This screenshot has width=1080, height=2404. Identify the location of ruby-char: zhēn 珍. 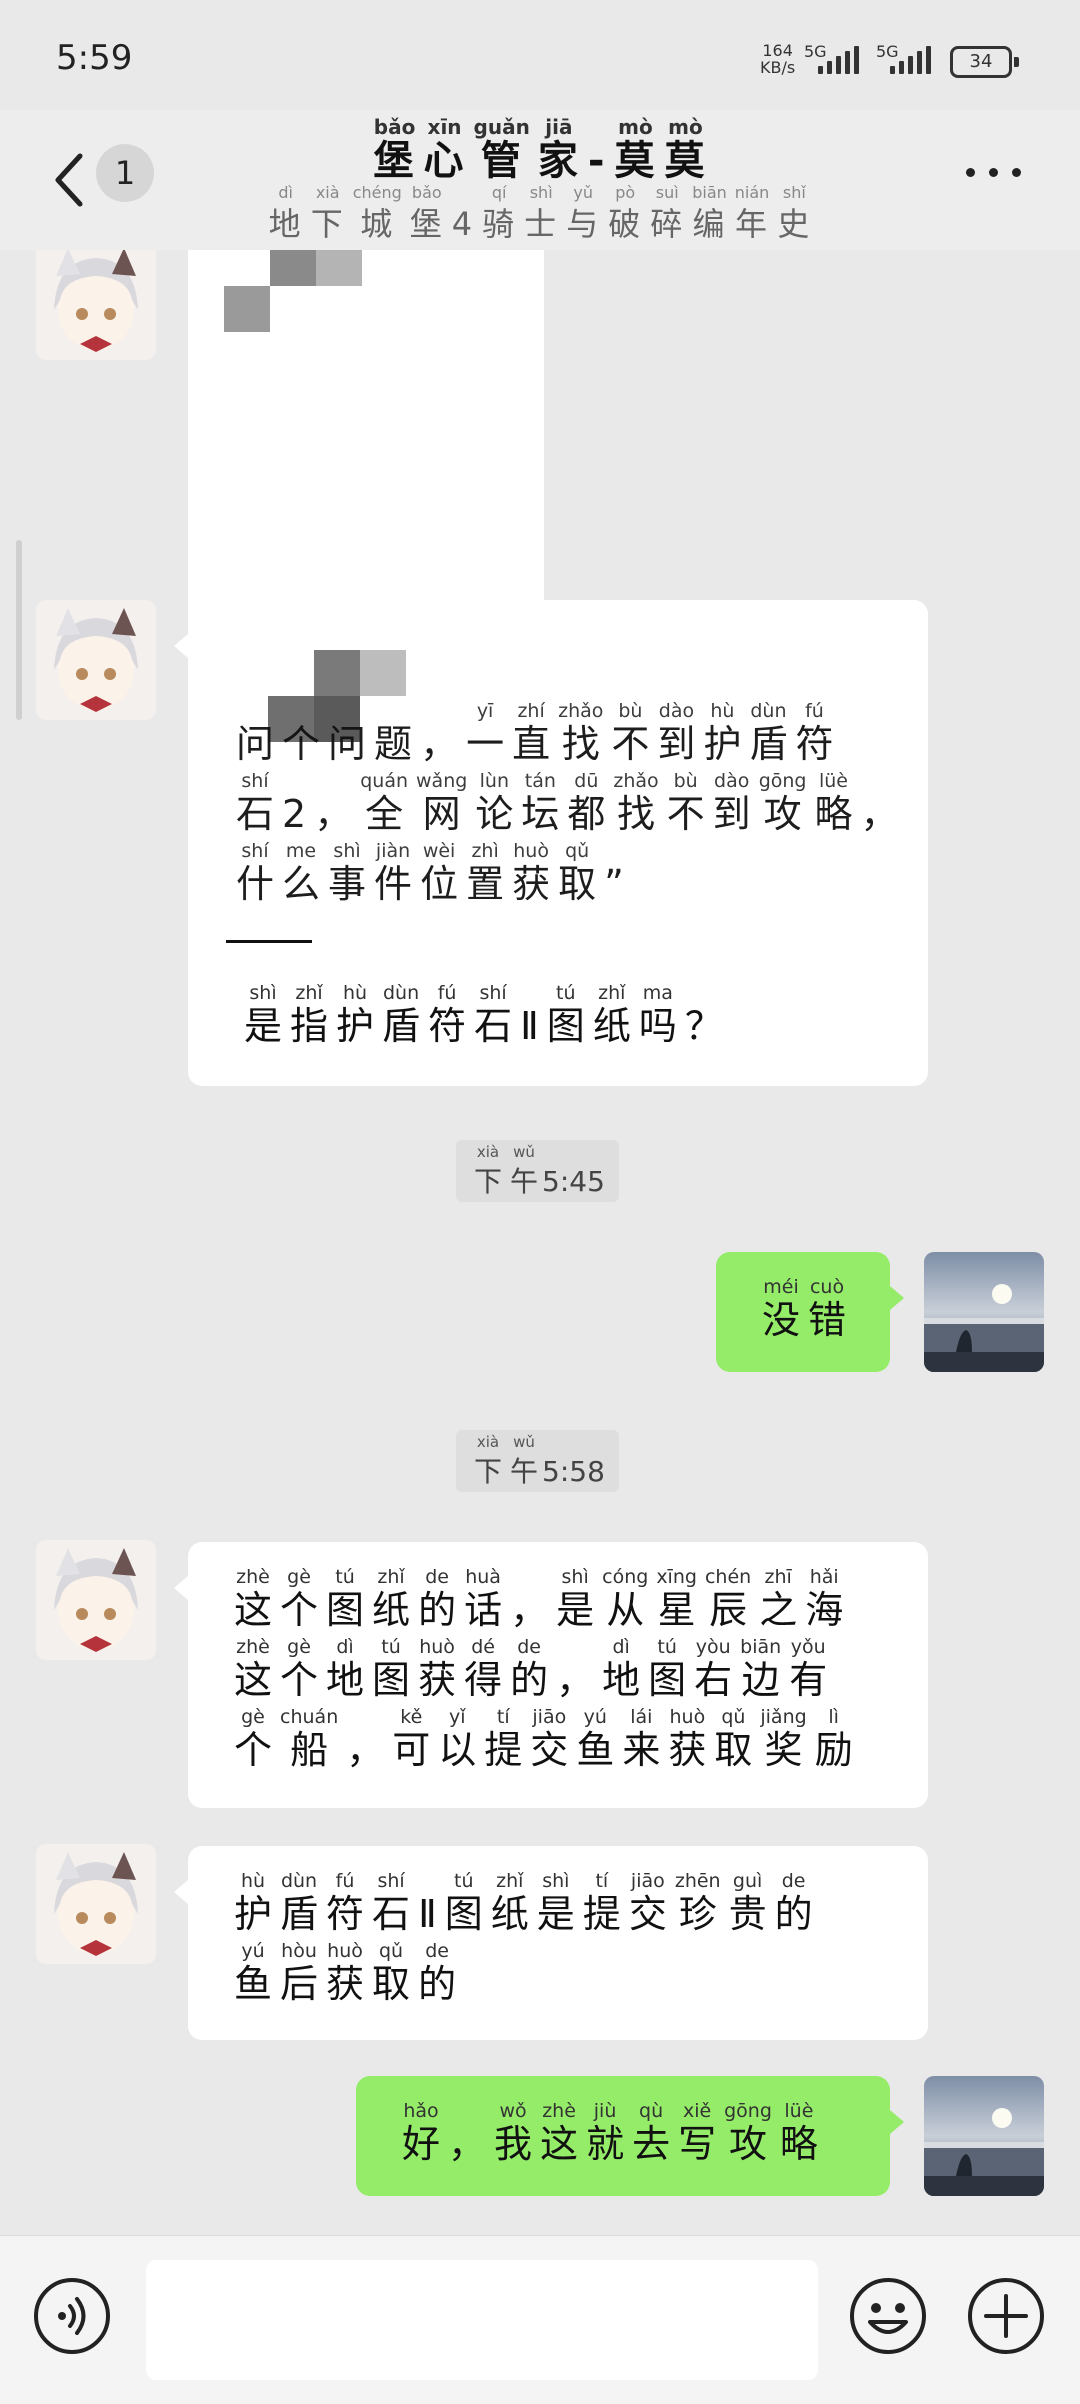
(697, 1903).